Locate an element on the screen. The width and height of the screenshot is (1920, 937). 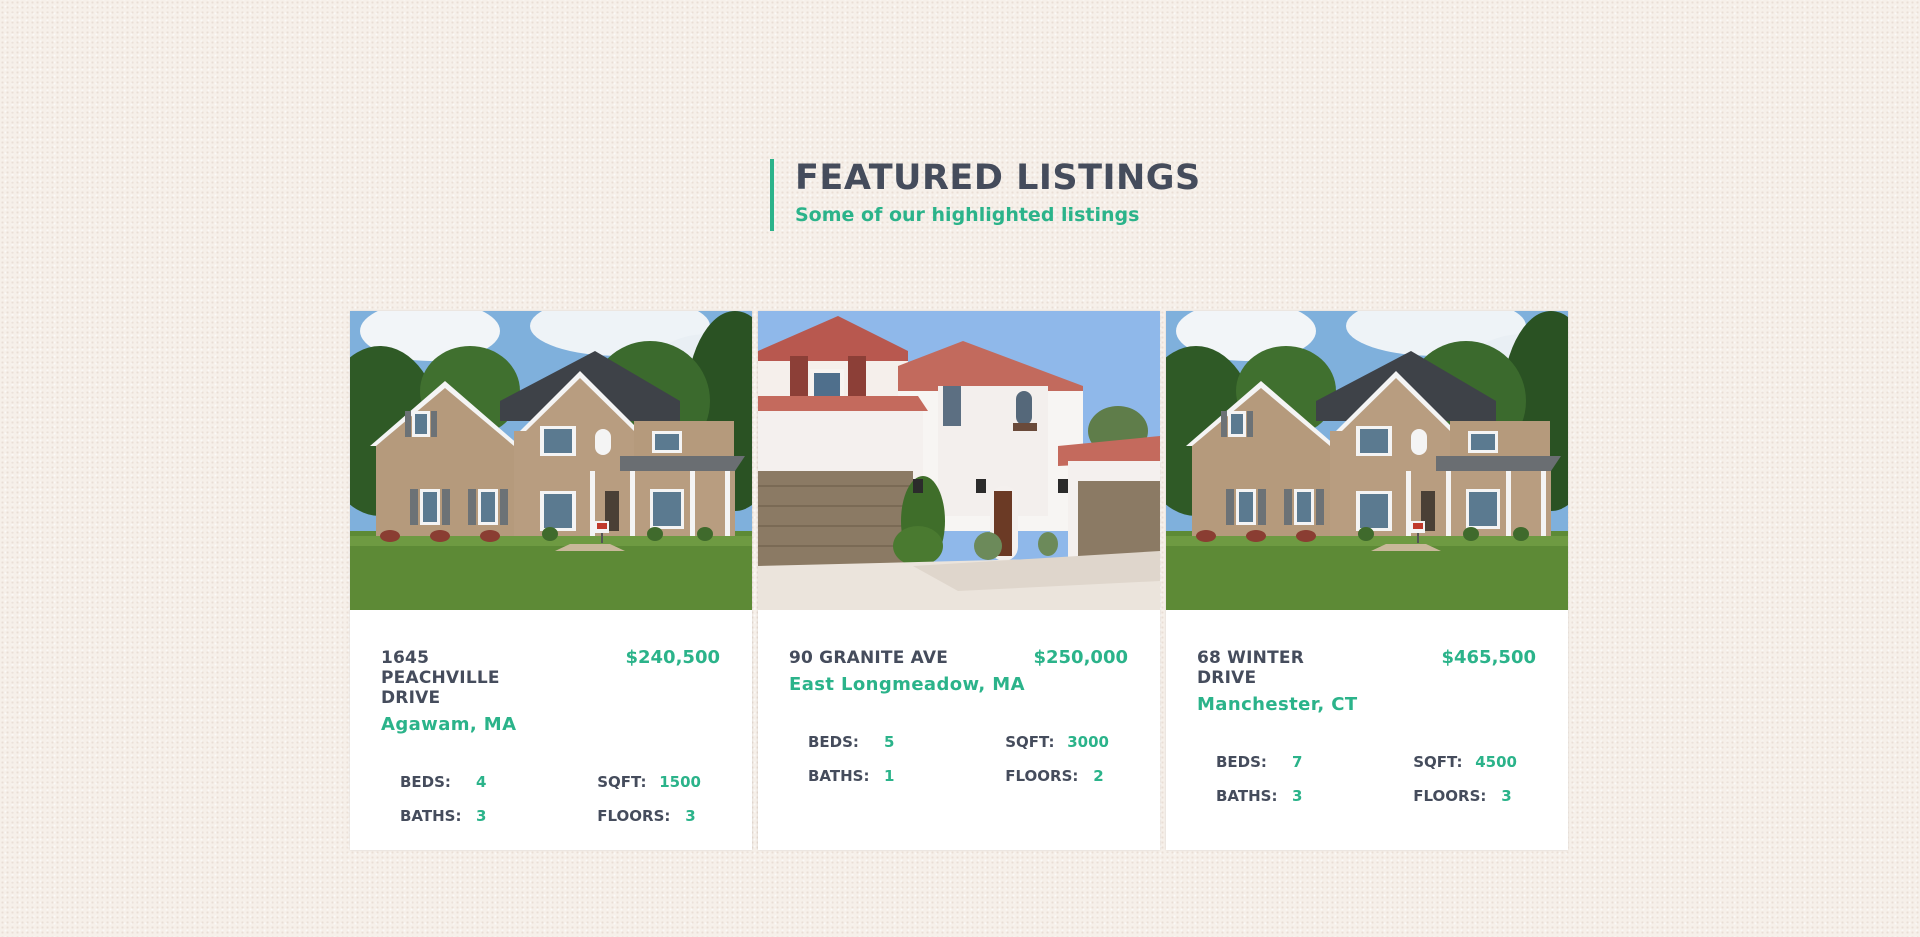
listing-stats: BEDS: 5 SQFT: 3000 BATHS: 1 FLOORS: 2 is located at coordinates (958, 759).